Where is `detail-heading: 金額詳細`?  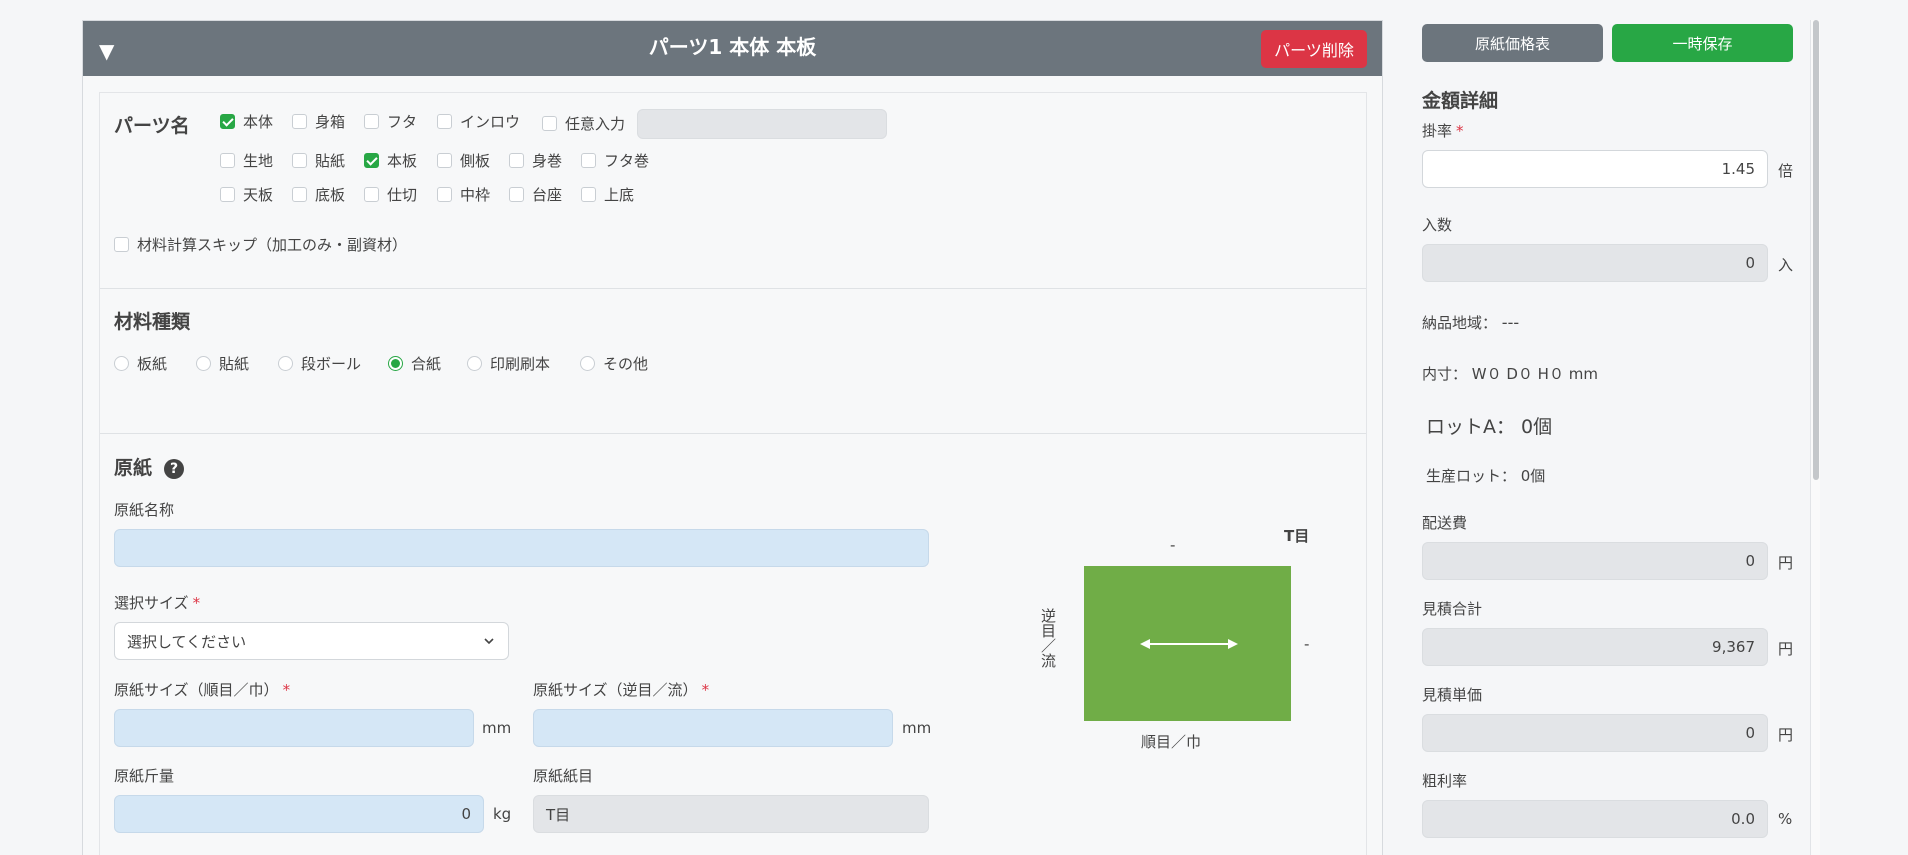
detail-heading: 金額詳細 is located at coordinates (1460, 101).